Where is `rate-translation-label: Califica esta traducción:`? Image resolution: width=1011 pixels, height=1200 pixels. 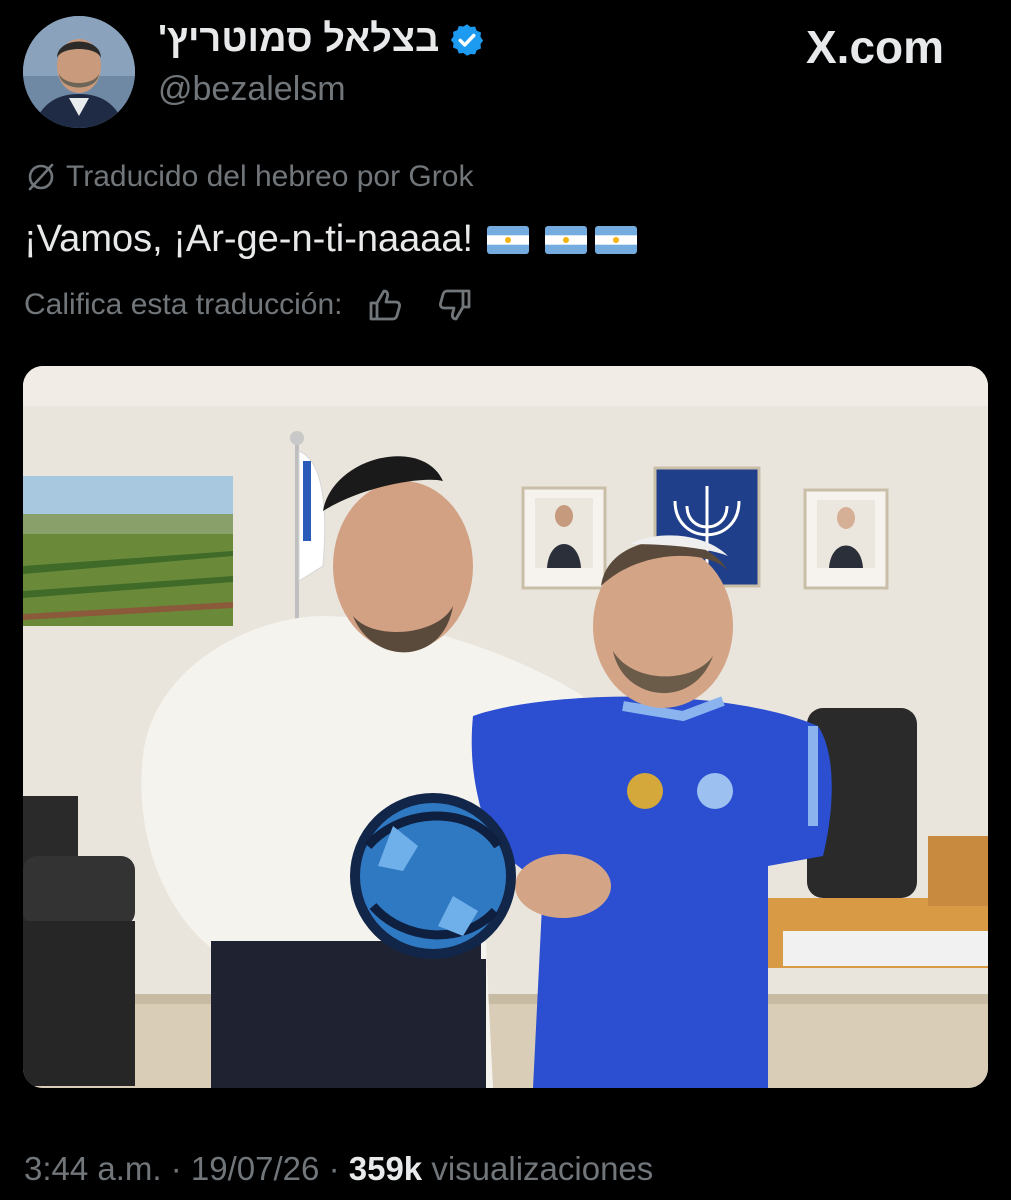
rate-translation-label: Califica esta traducción: is located at coordinates (183, 304).